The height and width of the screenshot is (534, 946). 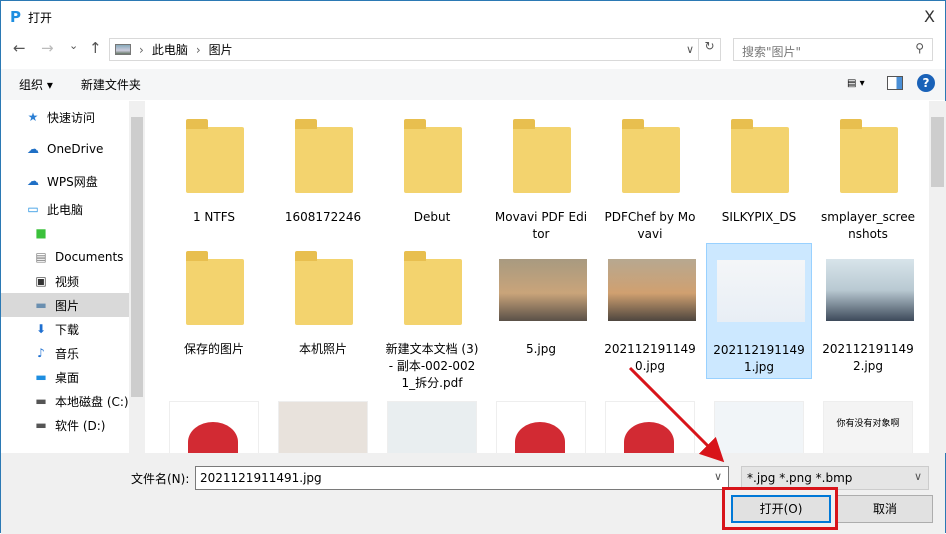 What do you see at coordinates (160, 479) in the screenshot?
I see `filename-label: 文件名(N):` at bounding box center [160, 479].